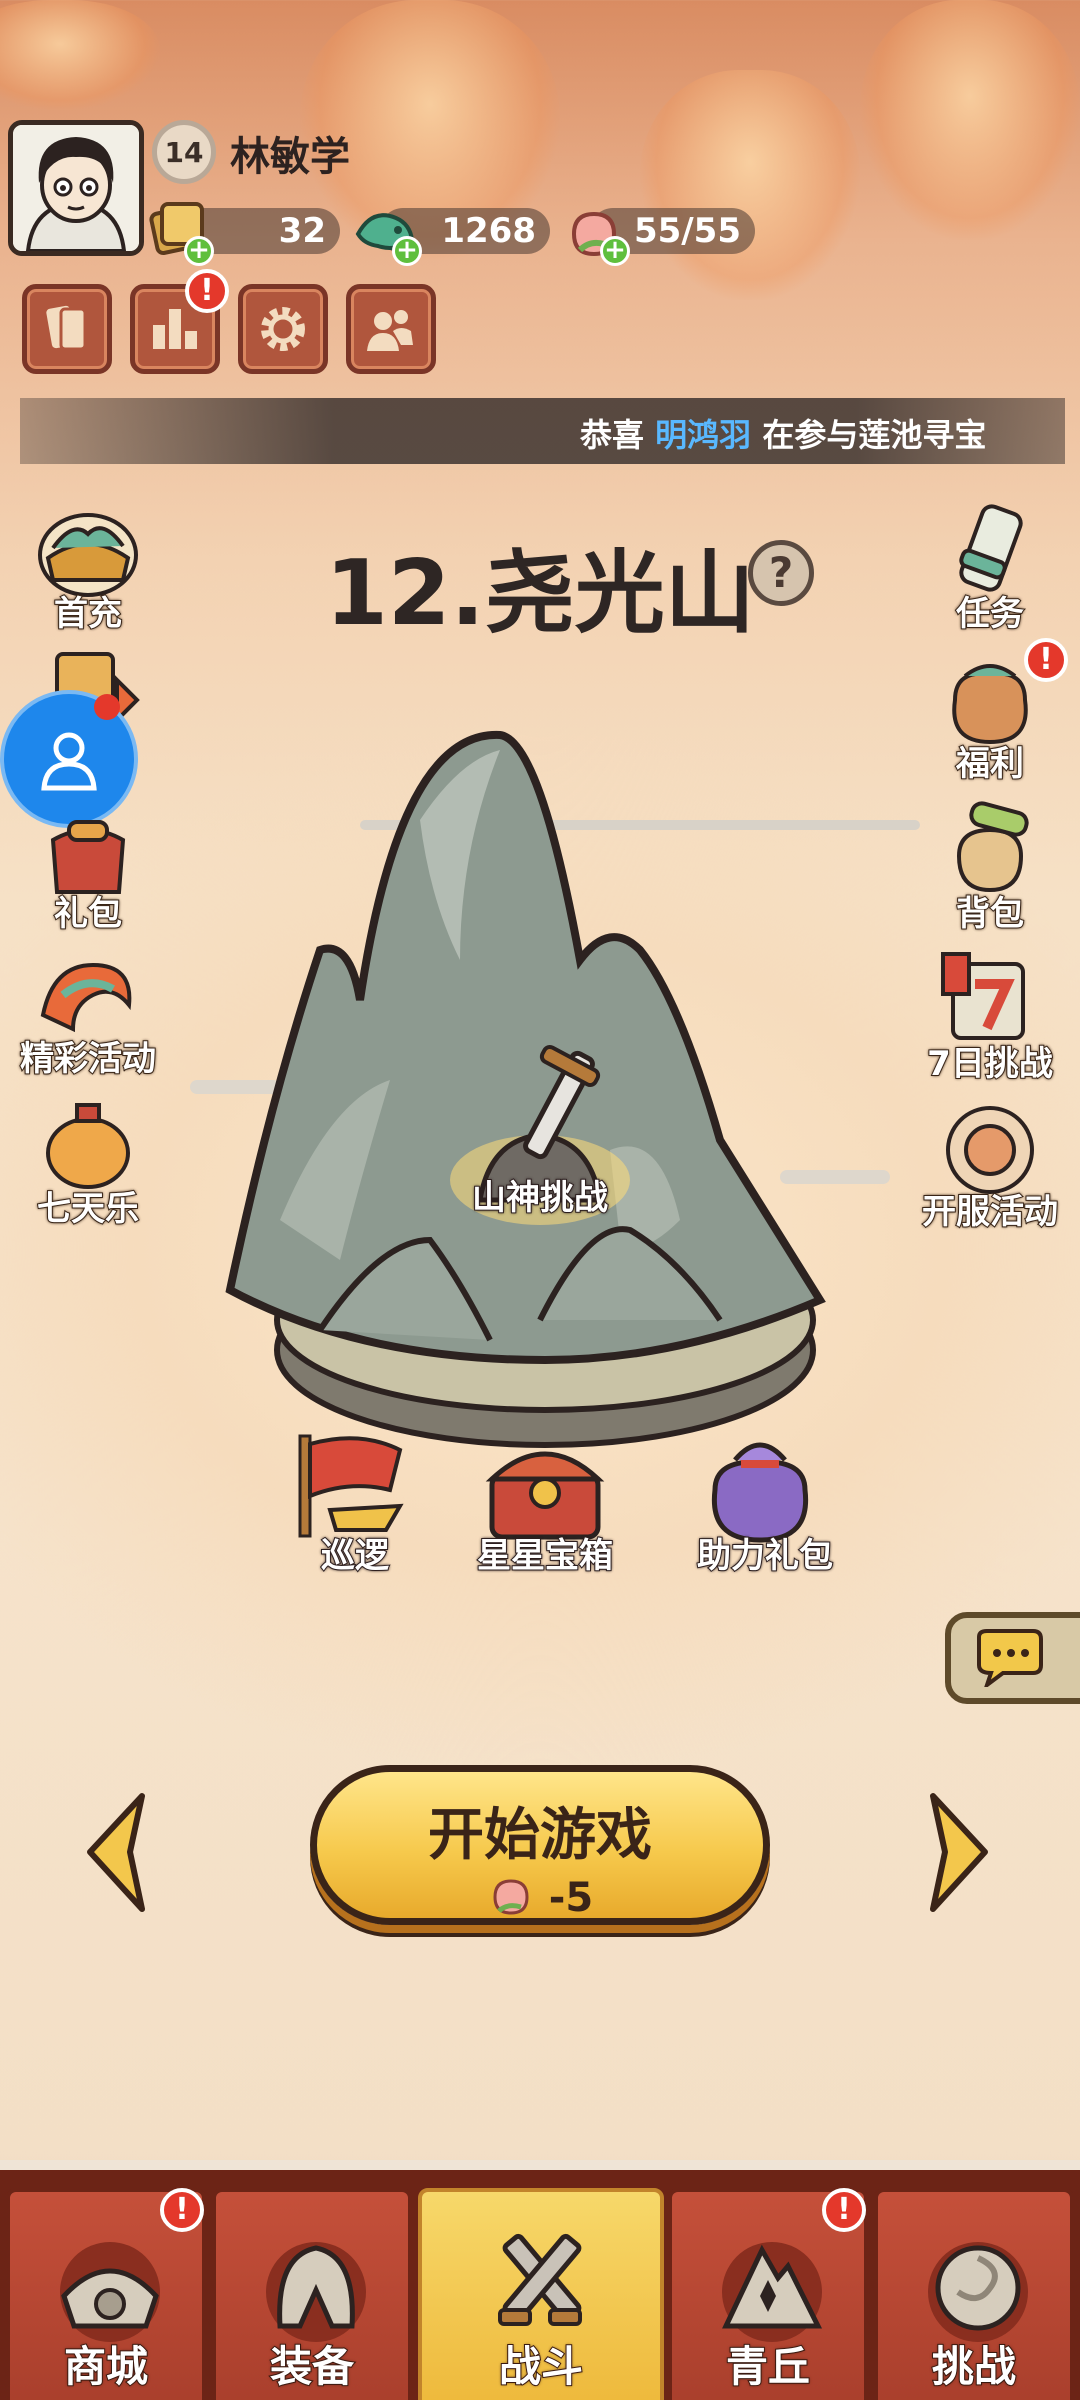 This screenshot has height=2400, width=1080. I want to click on nav-shop: ! 商城, so click(106, 2294).